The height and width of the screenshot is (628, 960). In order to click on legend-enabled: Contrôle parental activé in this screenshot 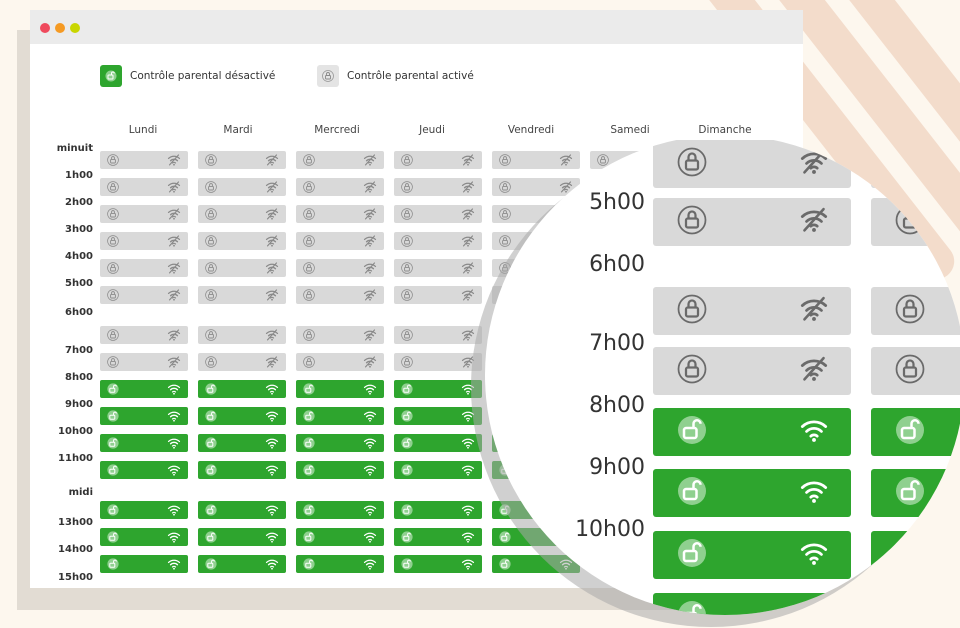, I will do `click(395, 76)`.